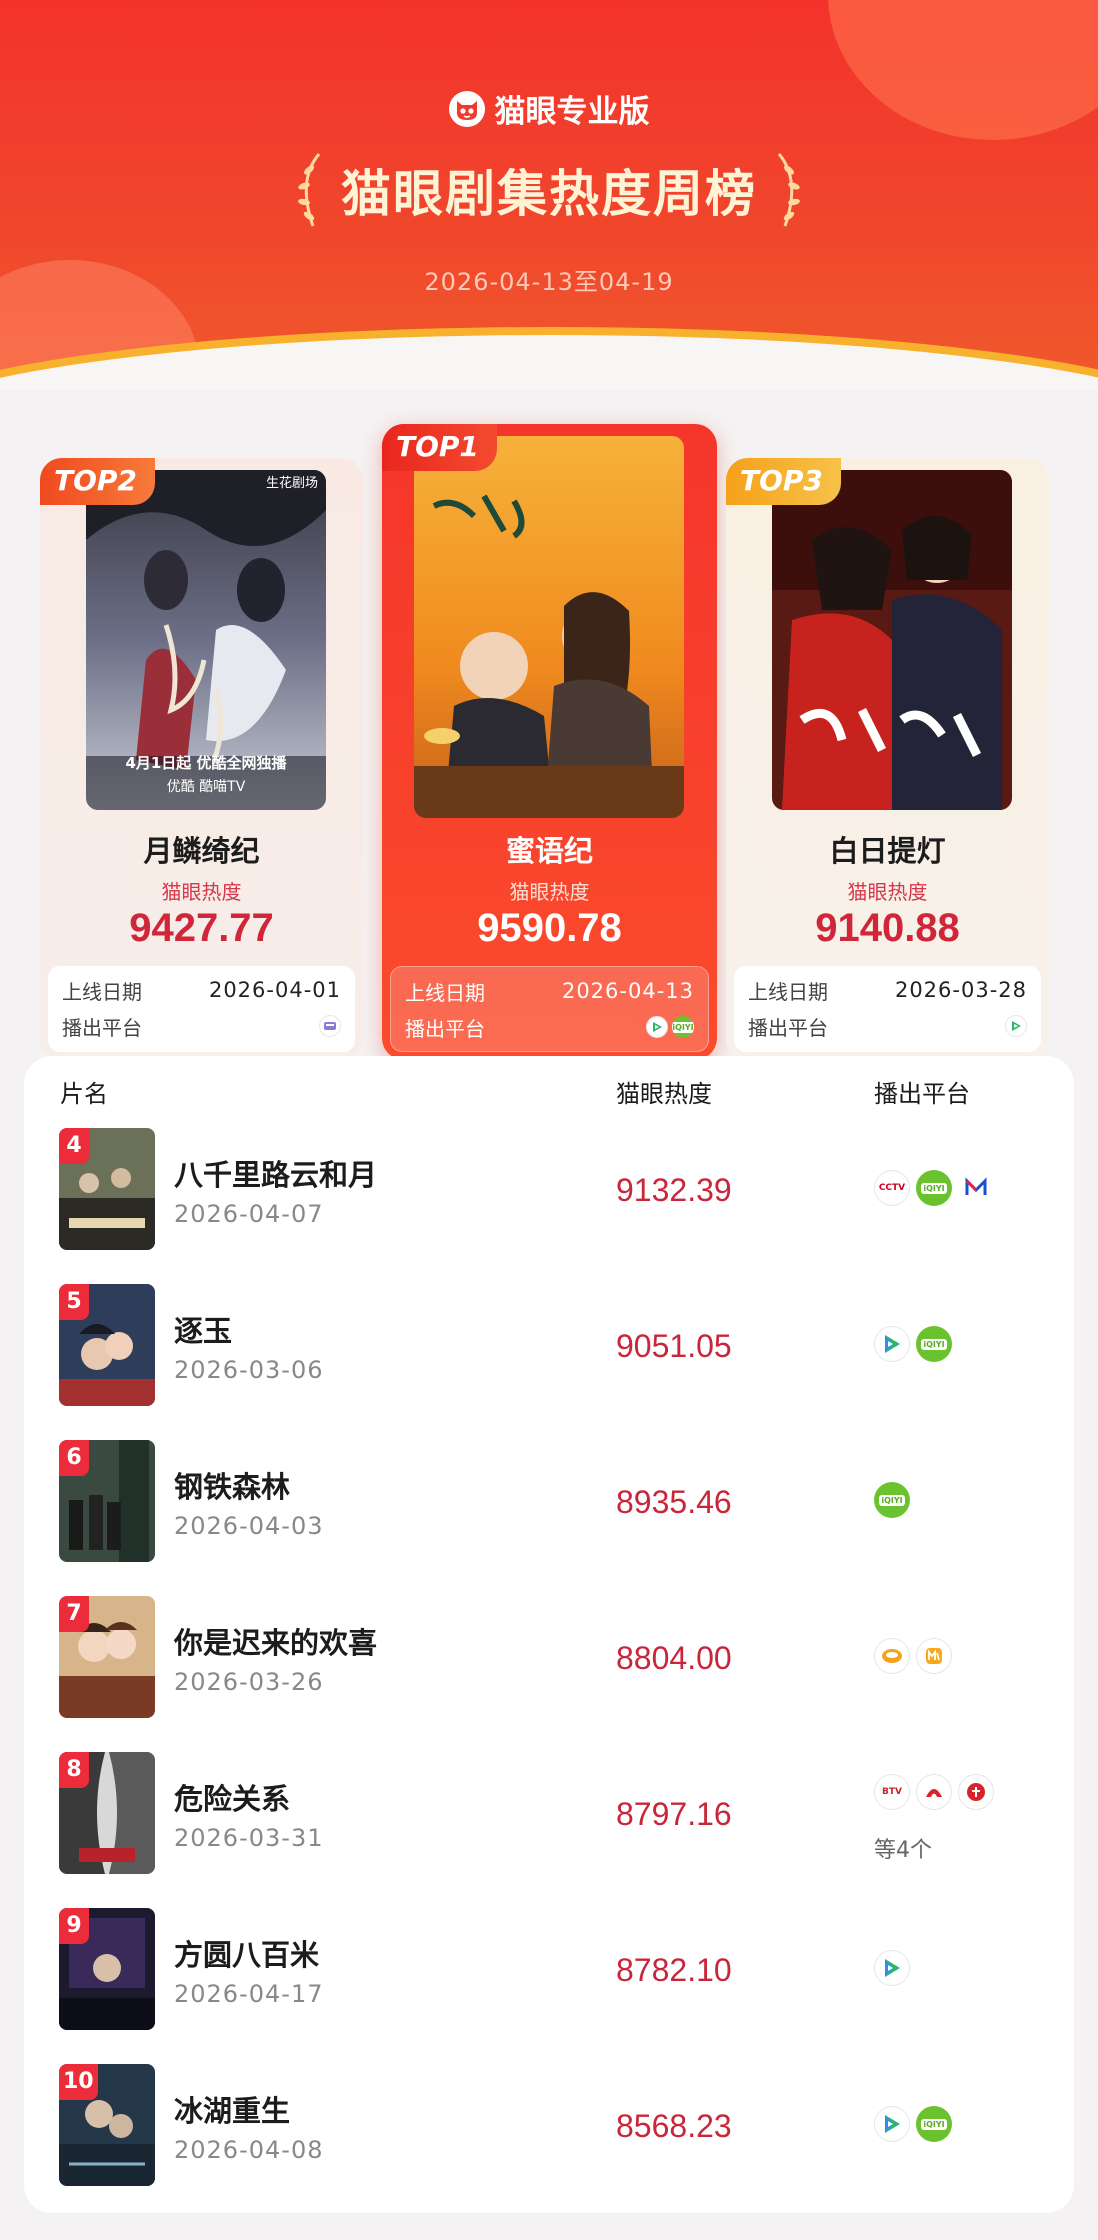 Image resolution: width=1098 pixels, height=2240 pixels. What do you see at coordinates (232, 1487) in the screenshot?
I see `show-title: 钢铁森林` at bounding box center [232, 1487].